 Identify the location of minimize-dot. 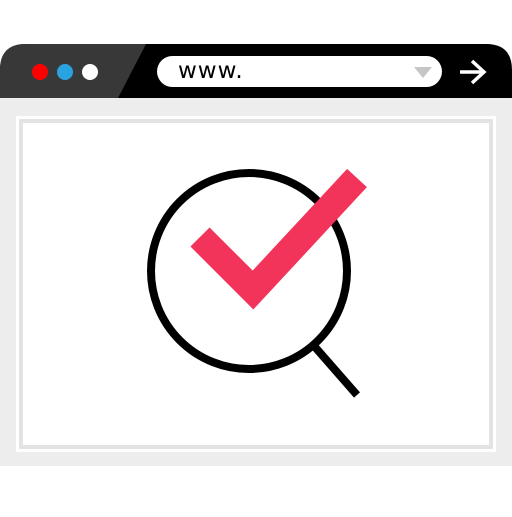
(65, 72).